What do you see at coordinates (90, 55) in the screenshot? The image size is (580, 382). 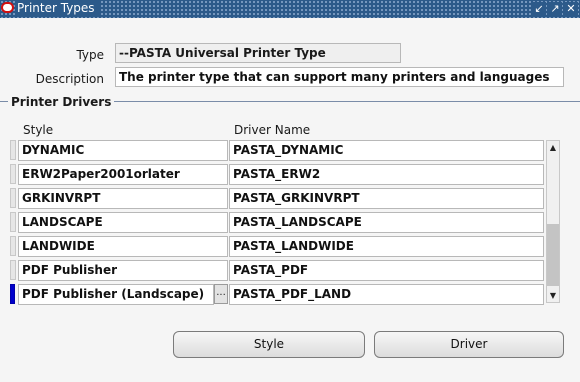 I see `type-label: Type` at bounding box center [90, 55].